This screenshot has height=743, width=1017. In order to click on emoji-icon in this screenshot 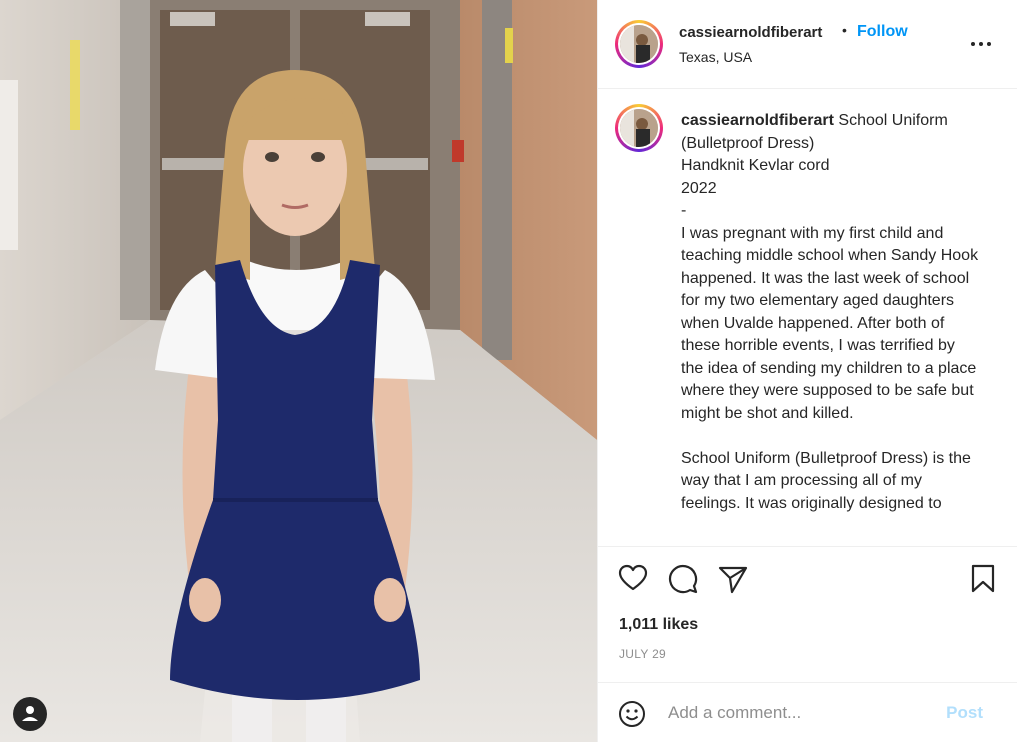, I will do `click(632, 716)`.